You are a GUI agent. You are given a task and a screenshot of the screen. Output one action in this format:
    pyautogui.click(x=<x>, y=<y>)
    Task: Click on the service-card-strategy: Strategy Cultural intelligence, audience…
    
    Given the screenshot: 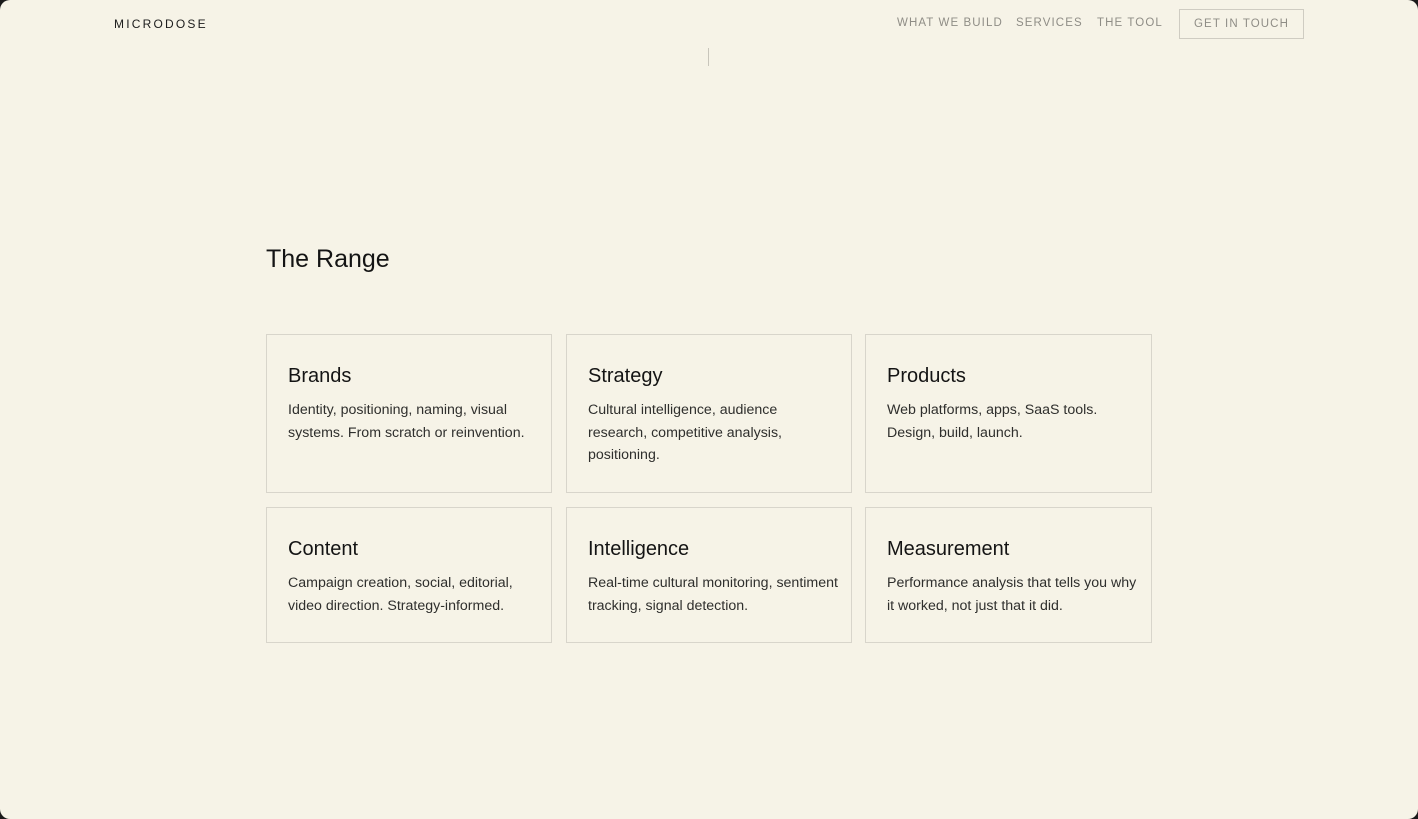 What is the action you would take?
    pyautogui.click(x=709, y=413)
    